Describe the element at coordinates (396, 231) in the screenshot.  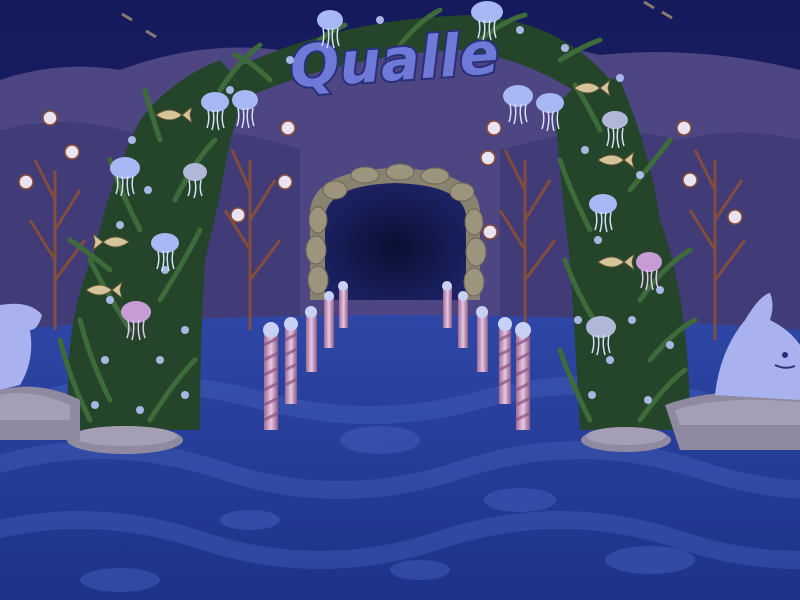
I see `cave-tunnel` at that location.